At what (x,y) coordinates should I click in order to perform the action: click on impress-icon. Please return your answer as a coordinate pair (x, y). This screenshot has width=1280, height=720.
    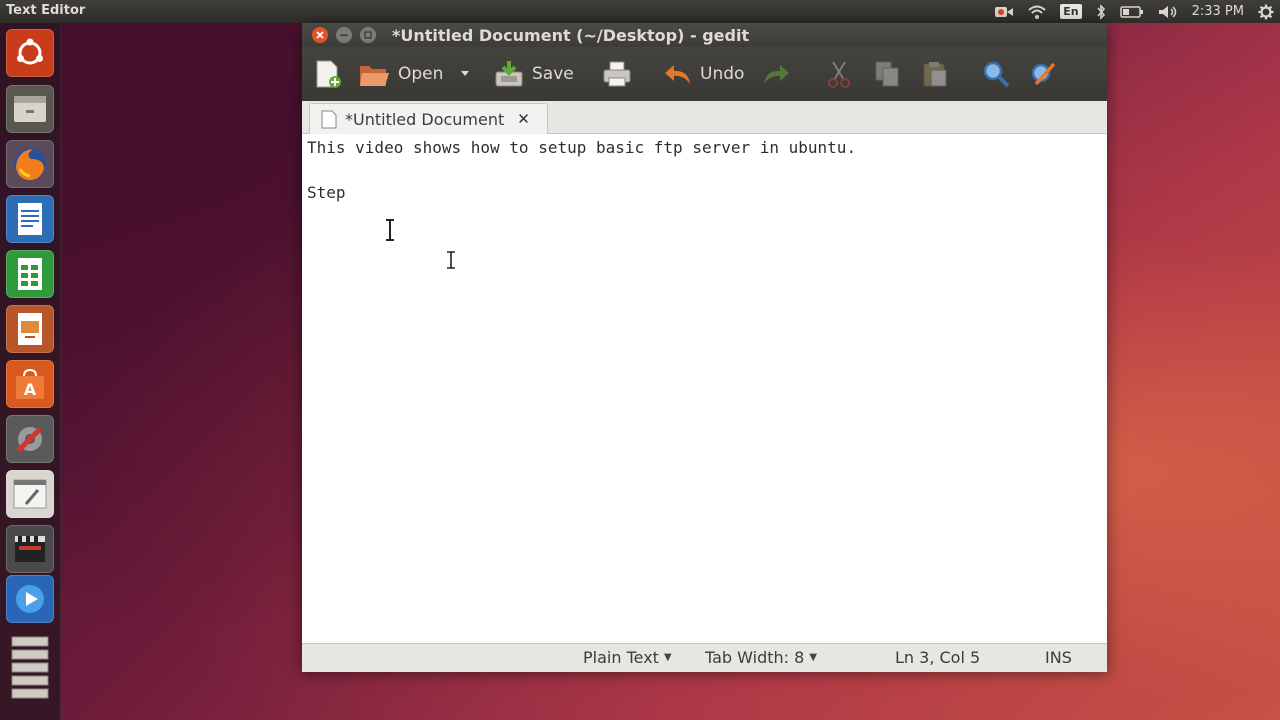
    Looking at the image, I should click on (30, 329).